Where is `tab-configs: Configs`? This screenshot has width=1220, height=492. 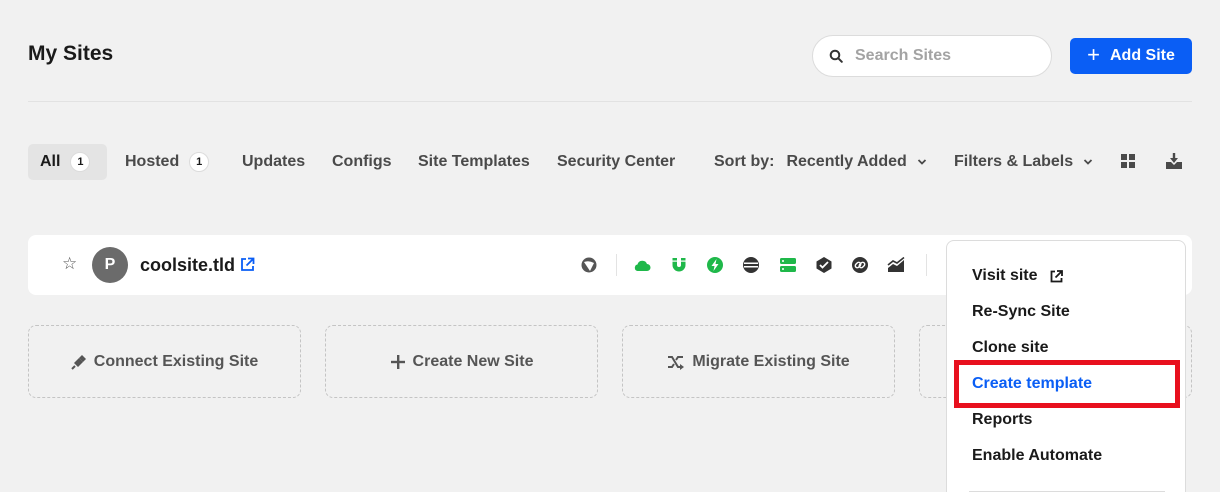
tab-configs: Configs is located at coordinates (362, 162).